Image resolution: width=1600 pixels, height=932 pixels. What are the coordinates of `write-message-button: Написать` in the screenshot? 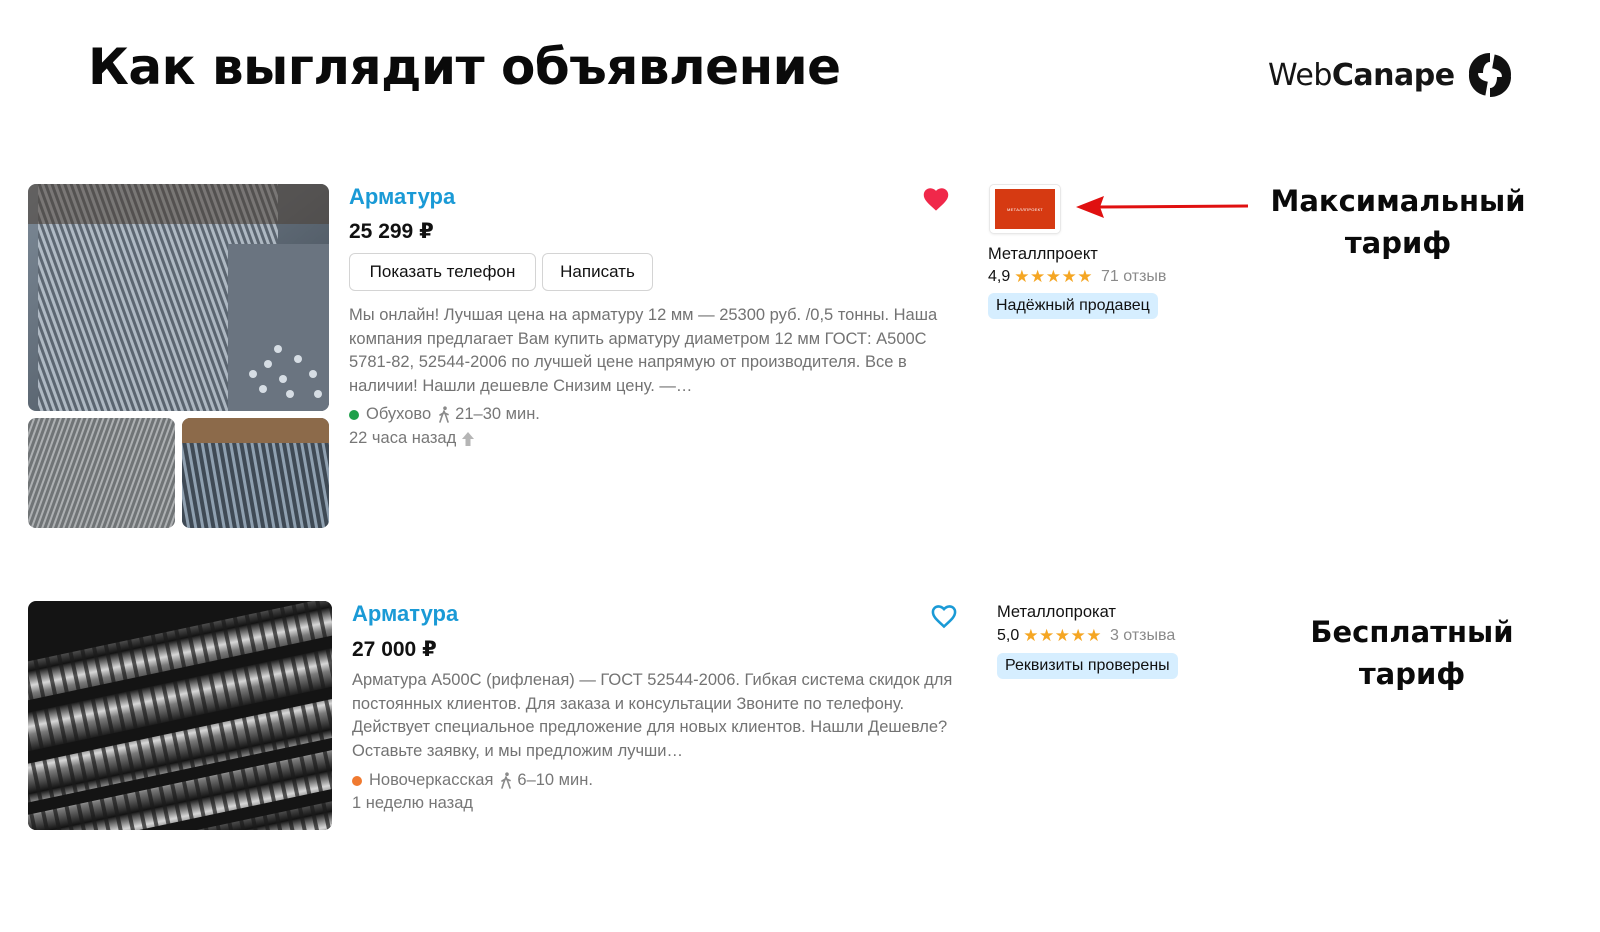 It's located at (597, 272).